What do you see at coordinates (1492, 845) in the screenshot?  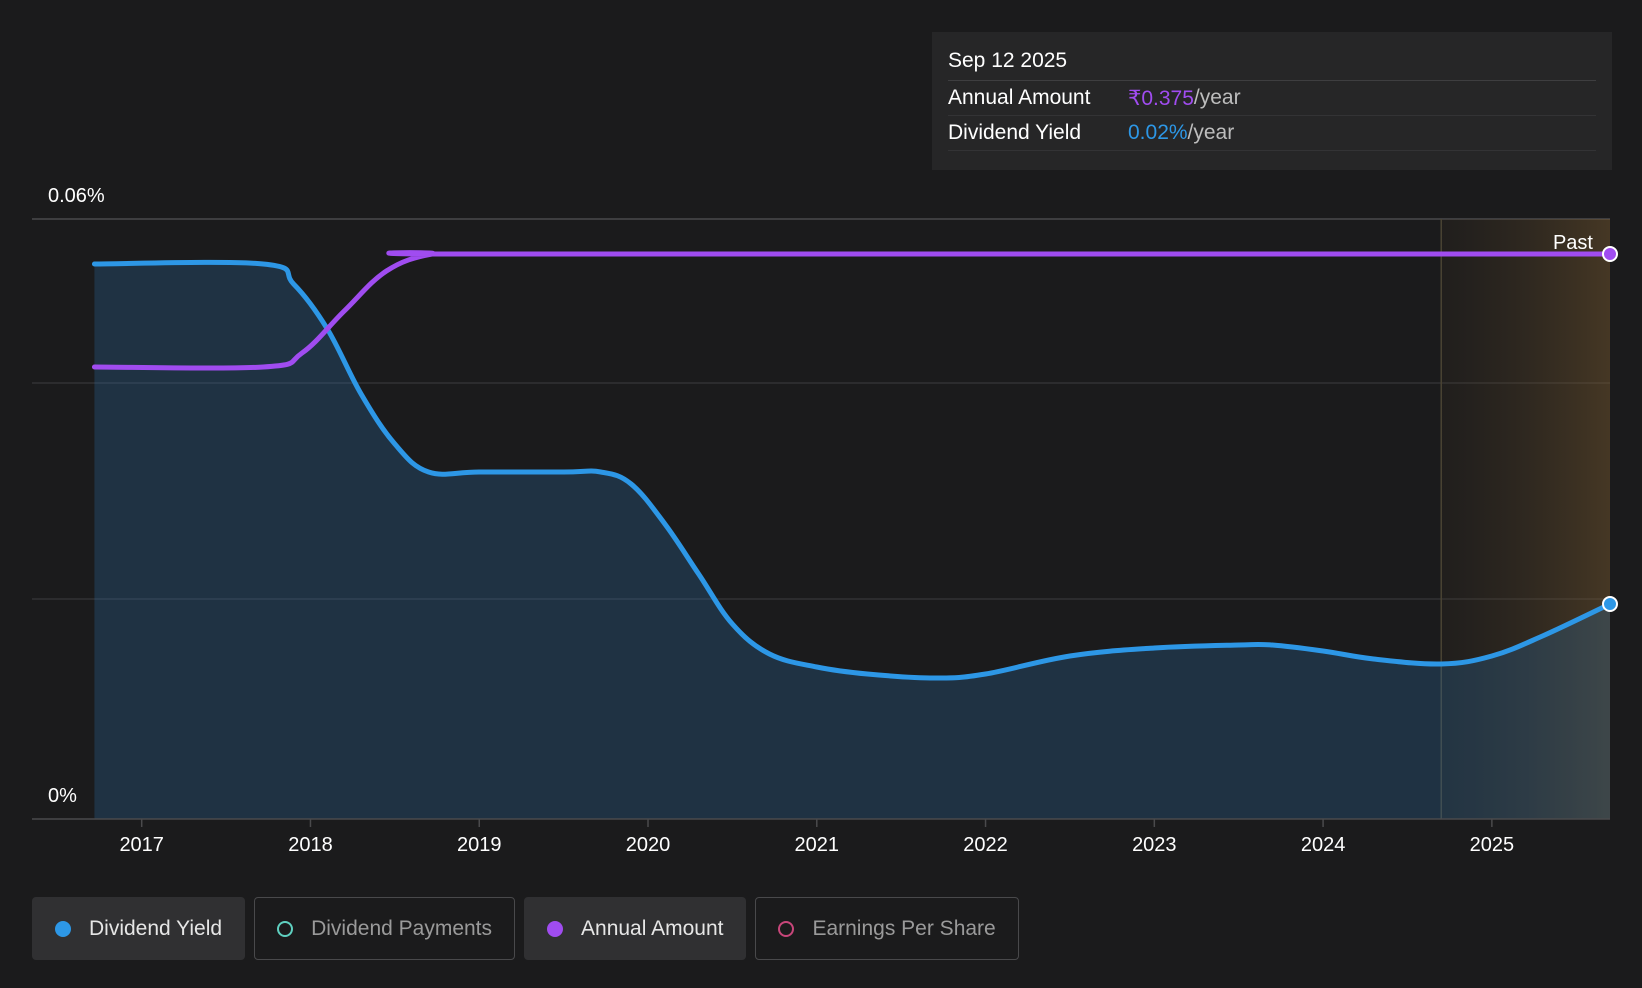 I see `x-tick-label: 2025` at bounding box center [1492, 845].